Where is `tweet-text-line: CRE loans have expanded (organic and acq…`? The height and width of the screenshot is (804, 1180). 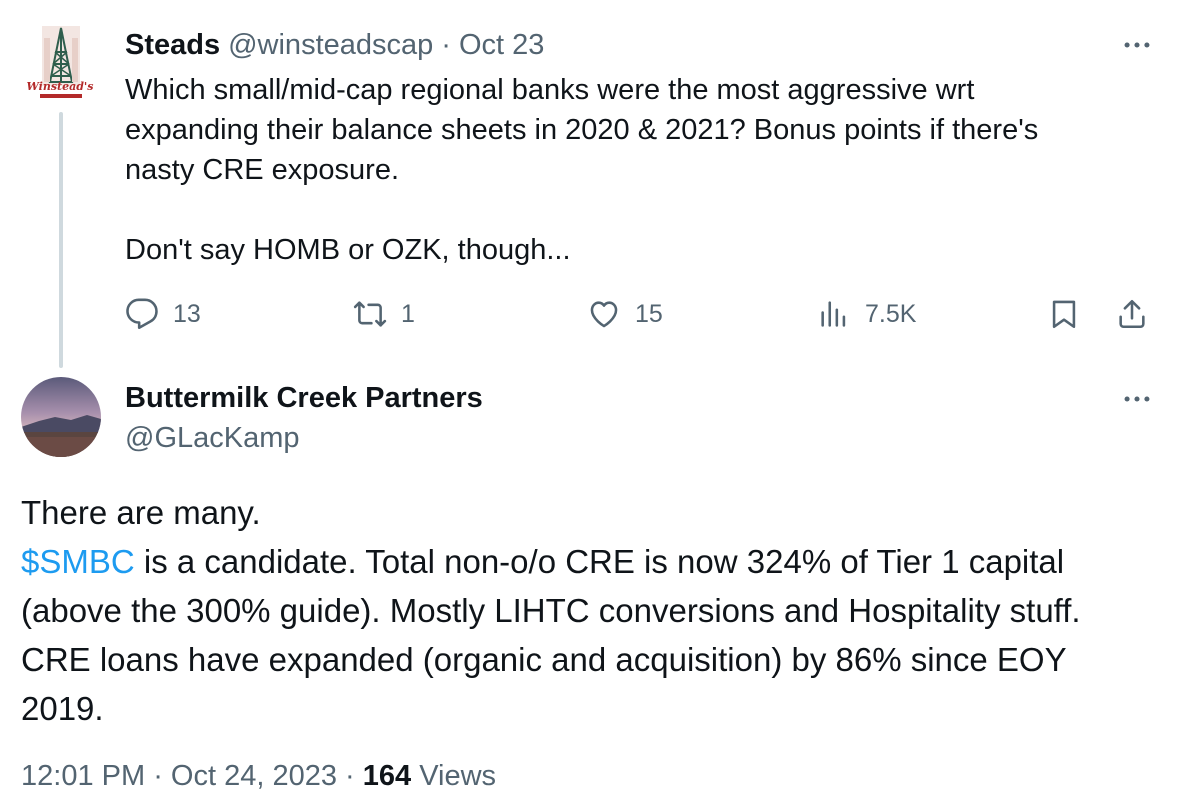
tweet-text-line: CRE loans have expanded (organic and acq… is located at coordinates (544, 659).